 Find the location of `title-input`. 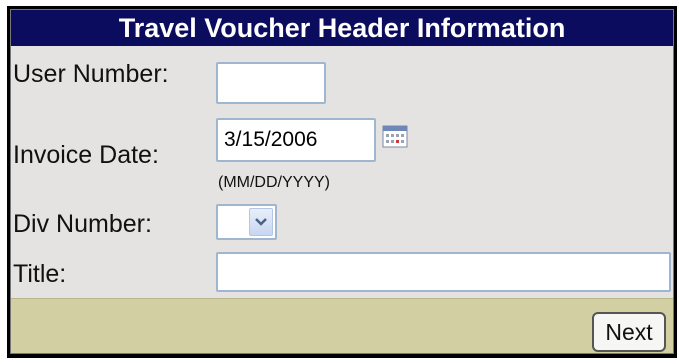

title-input is located at coordinates (443, 272).